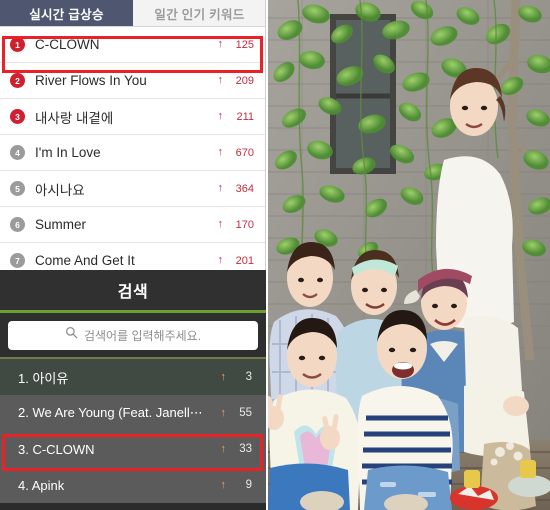 This screenshot has width=550, height=510. I want to click on rank-delta: ↑ 201, so click(236, 261).